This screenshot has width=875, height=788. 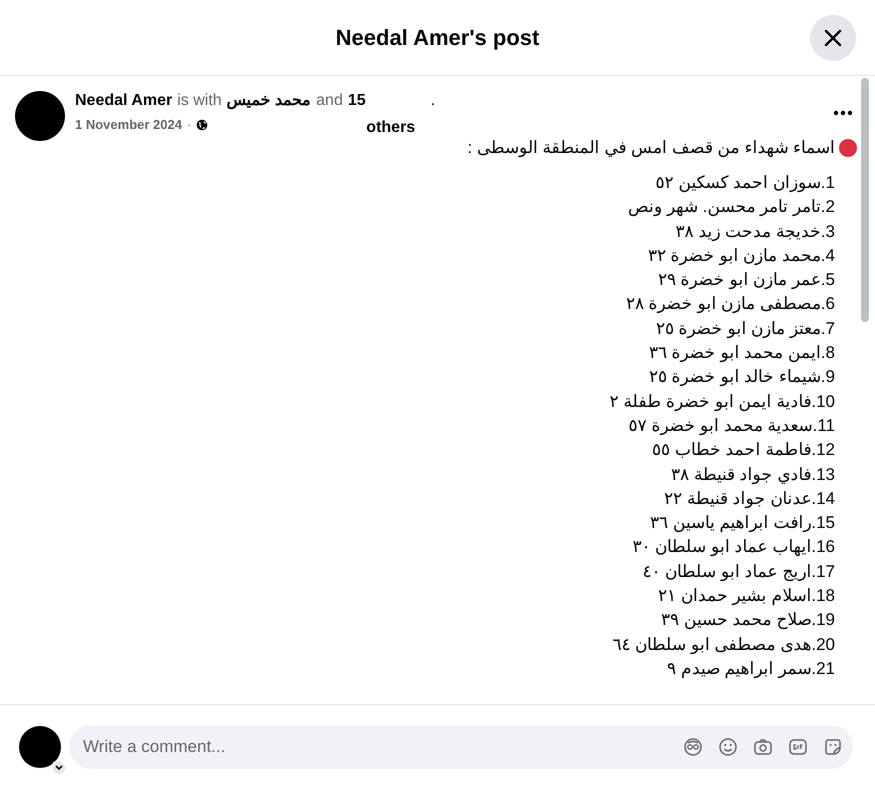 What do you see at coordinates (746, 596) in the screenshot?
I see `post-text-line: 18.اسلام بشير حمدان ٢١` at bounding box center [746, 596].